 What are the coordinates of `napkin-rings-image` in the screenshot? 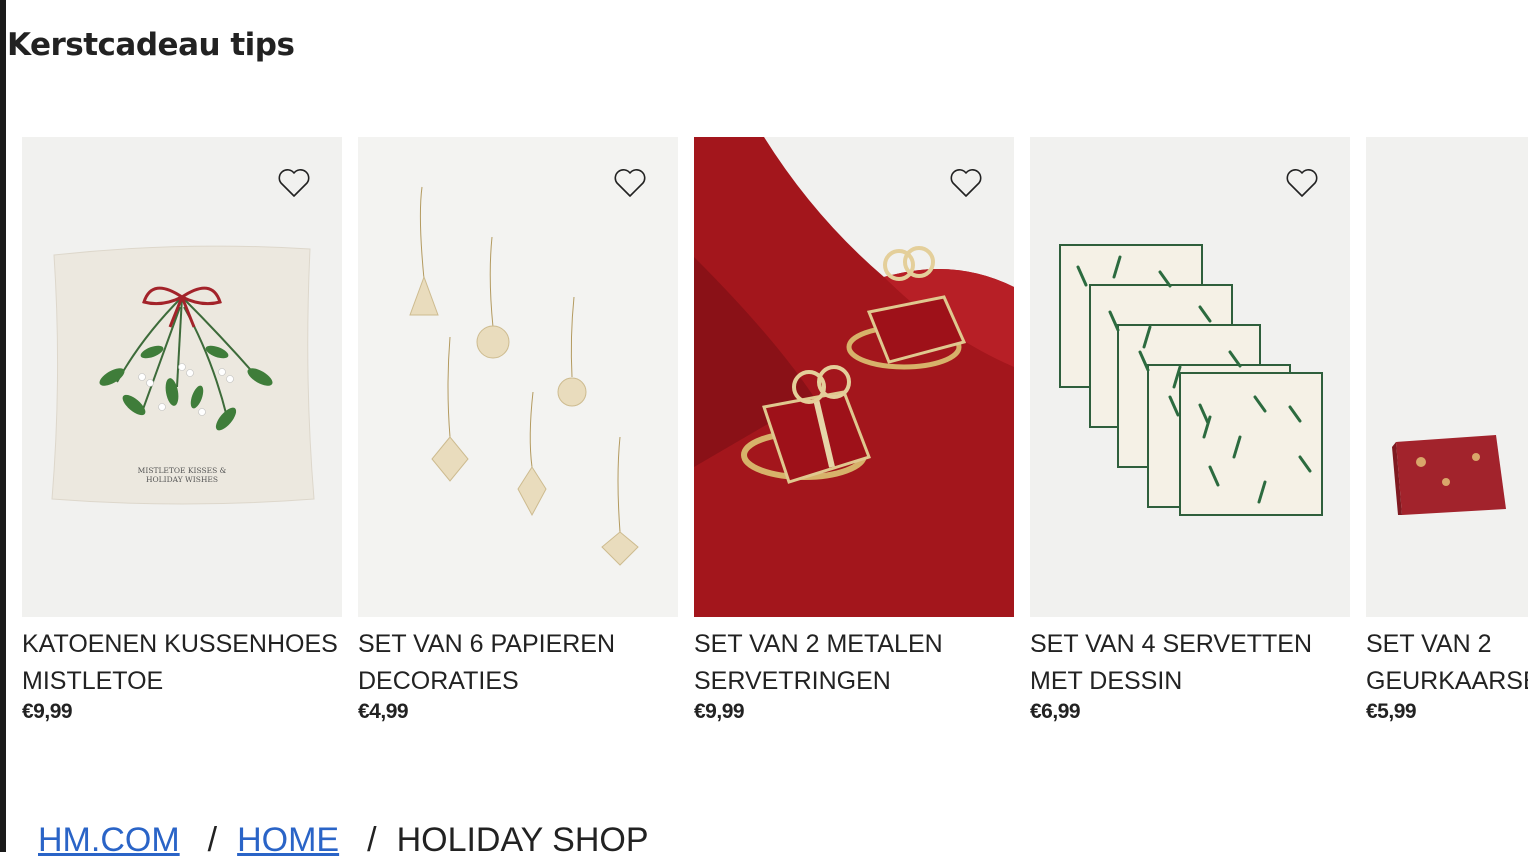 It's located at (854, 377).